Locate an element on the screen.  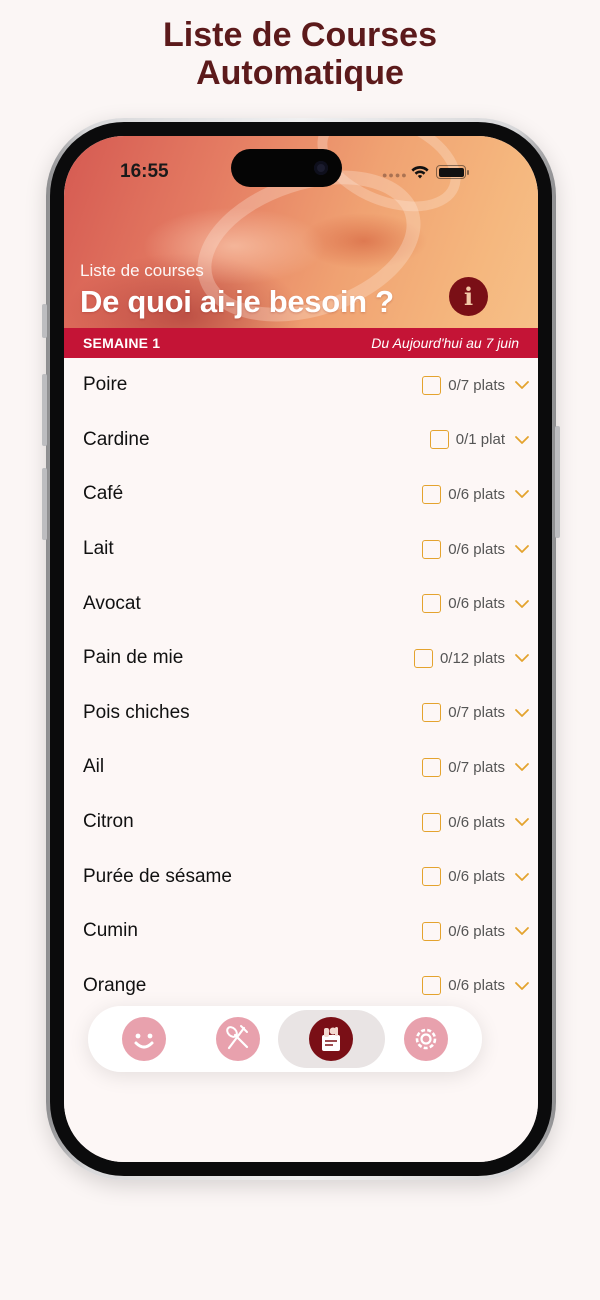
action-button is located at coordinates (44, 321).